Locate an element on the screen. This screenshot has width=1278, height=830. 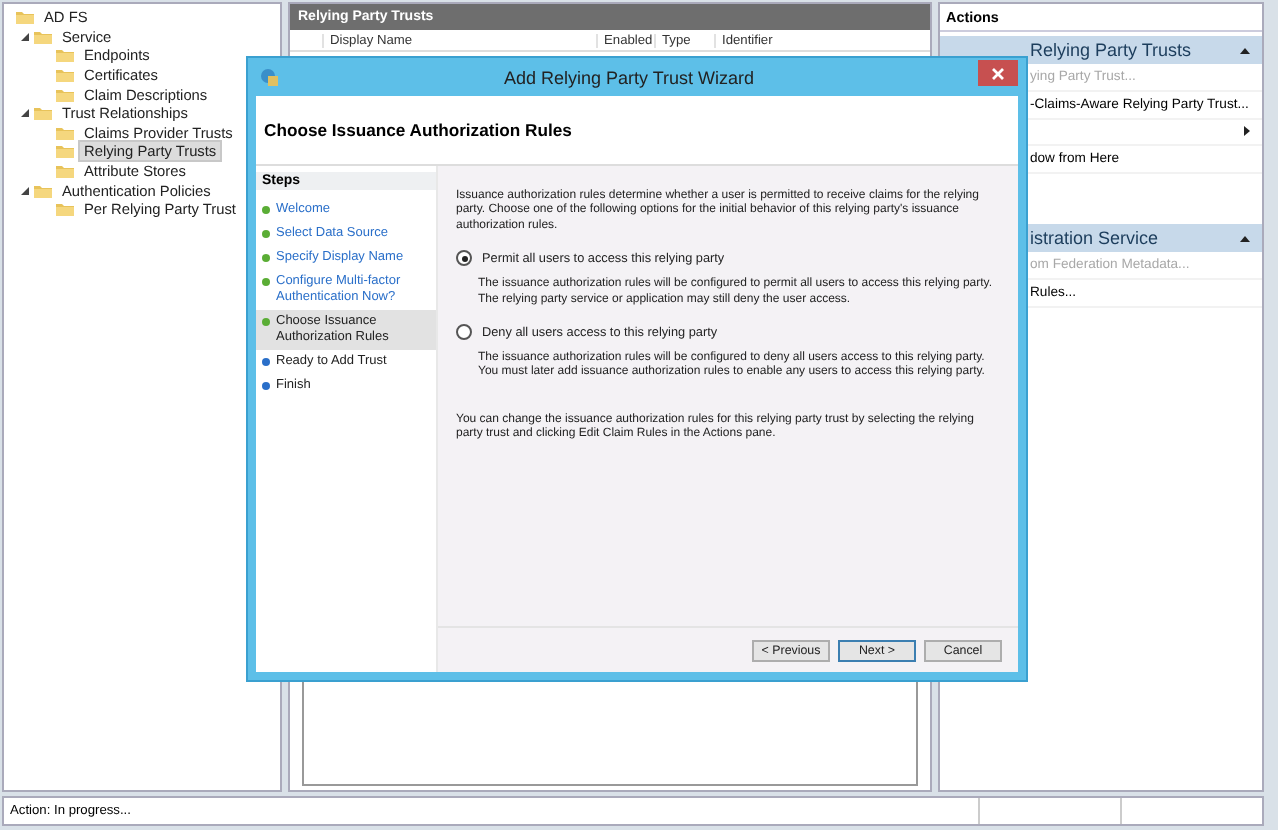
submenu-arrow-icon is located at coordinates (1247, 131).